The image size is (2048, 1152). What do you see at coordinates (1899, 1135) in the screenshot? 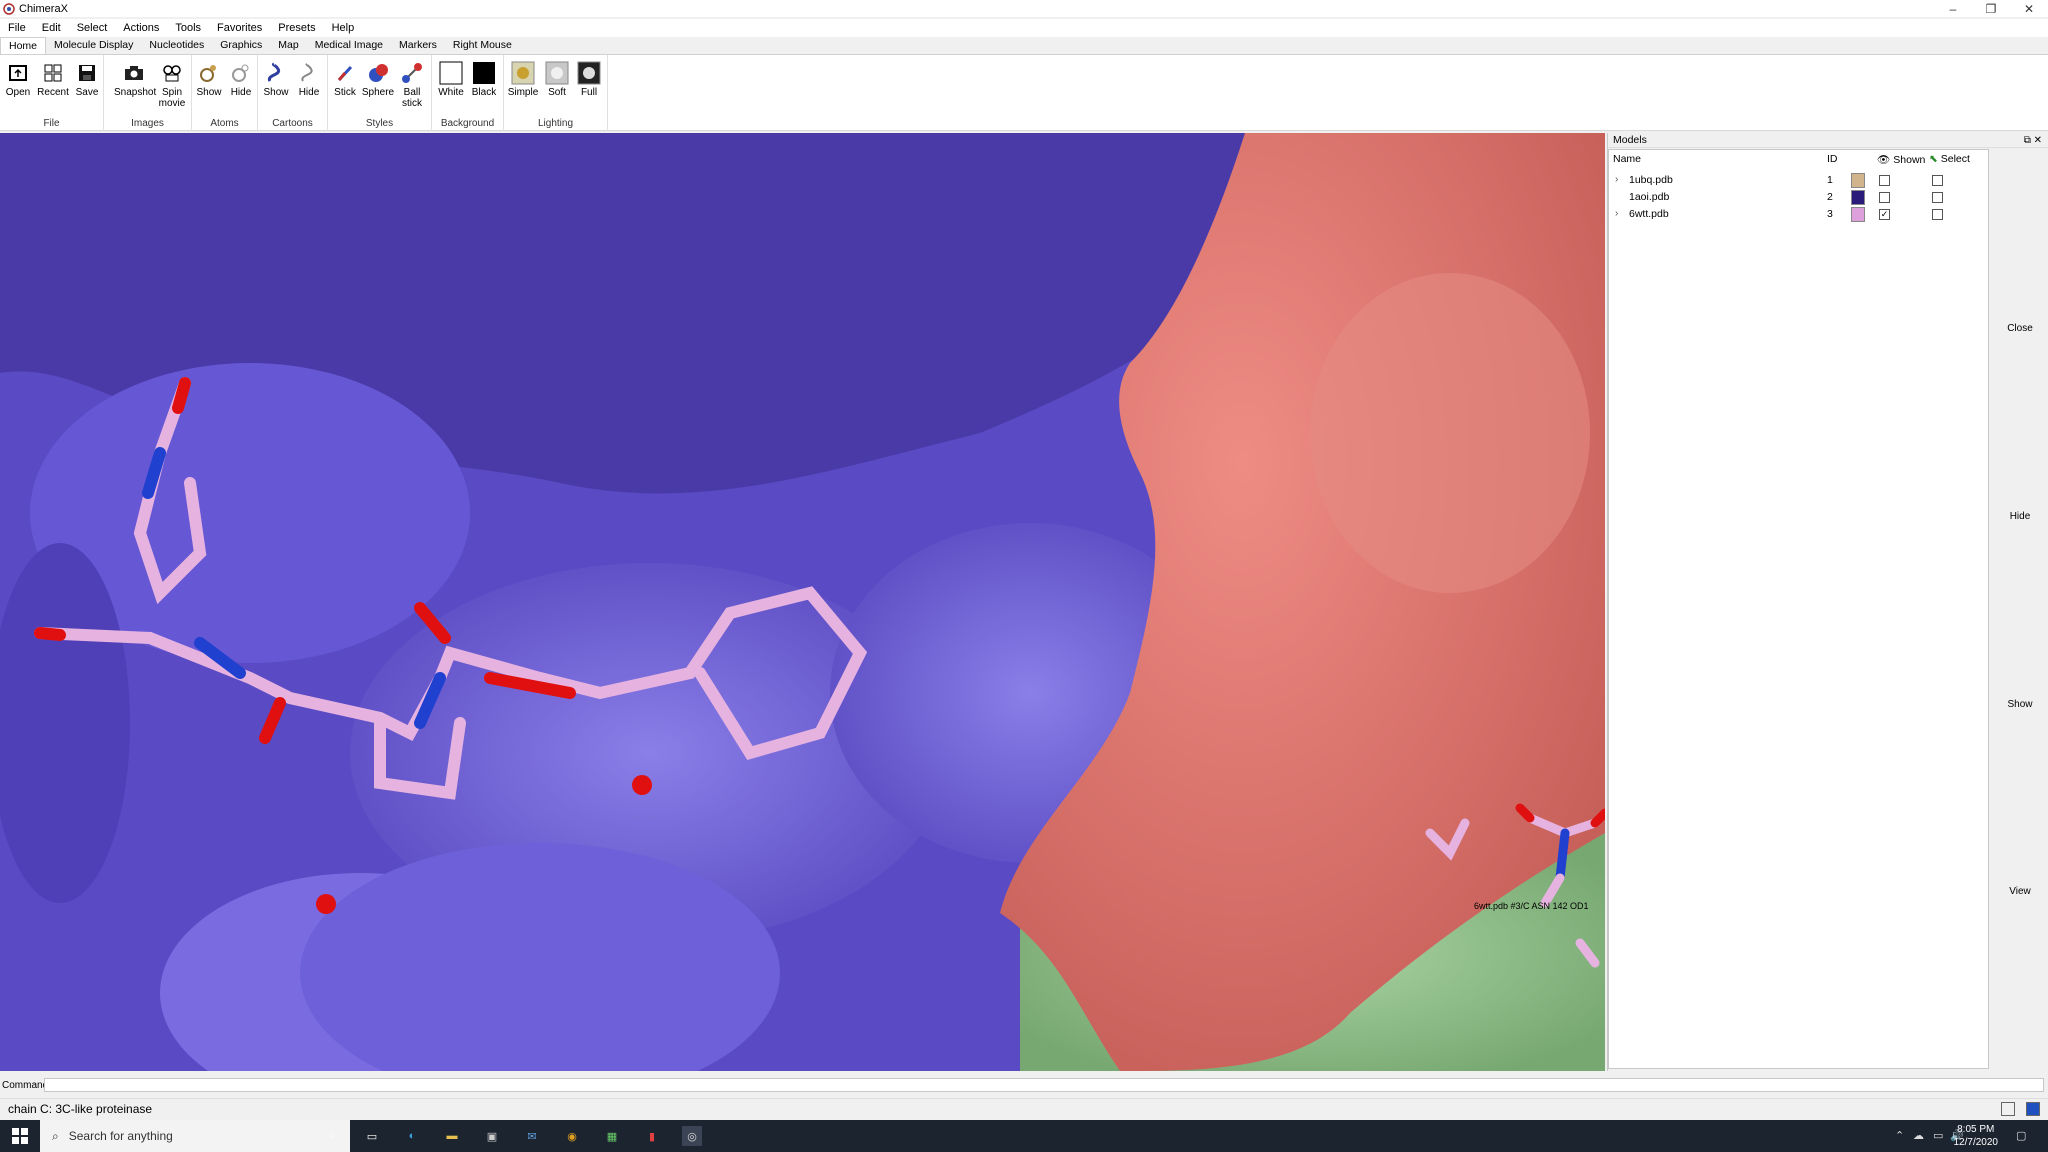
I see `tray-chevron-icon: ⌃` at bounding box center [1899, 1135].